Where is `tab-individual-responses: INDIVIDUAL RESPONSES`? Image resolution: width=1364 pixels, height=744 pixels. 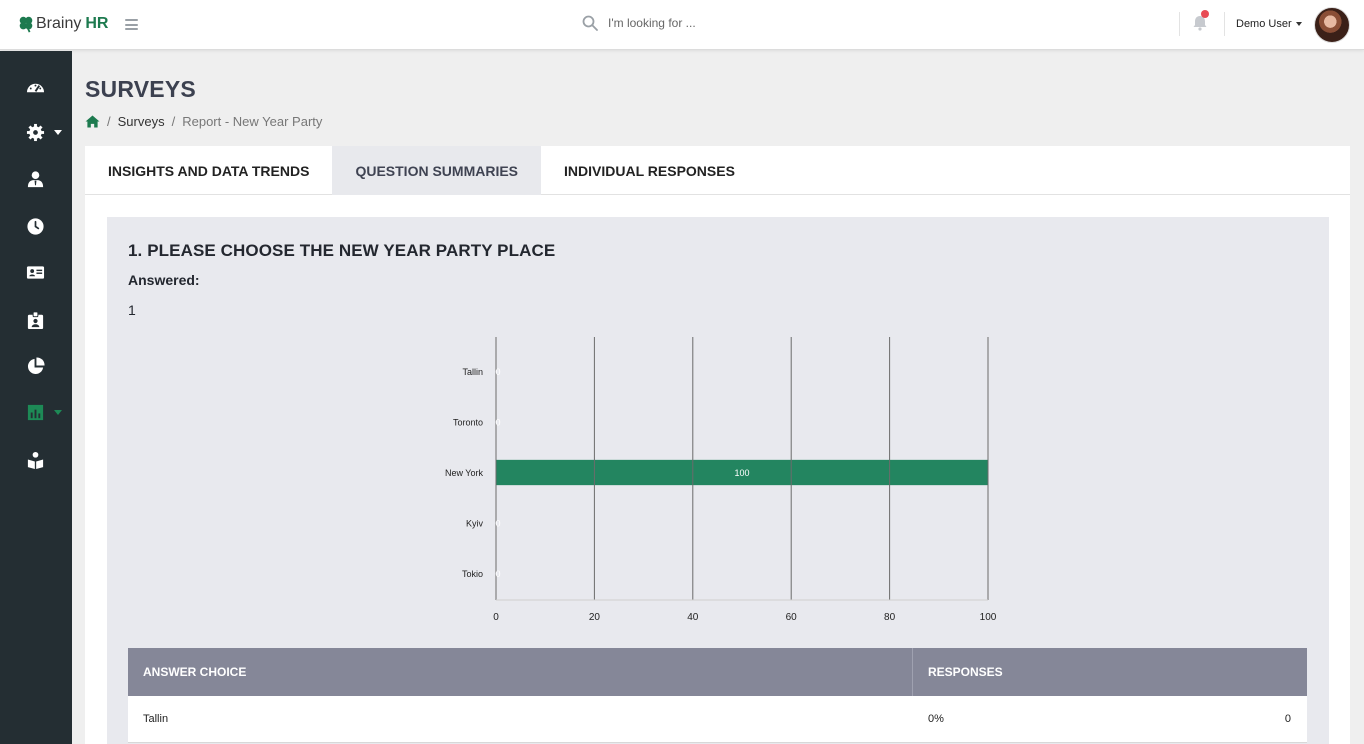
tab-individual-responses: INDIVIDUAL RESPONSES is located at coordinates (649, 170).